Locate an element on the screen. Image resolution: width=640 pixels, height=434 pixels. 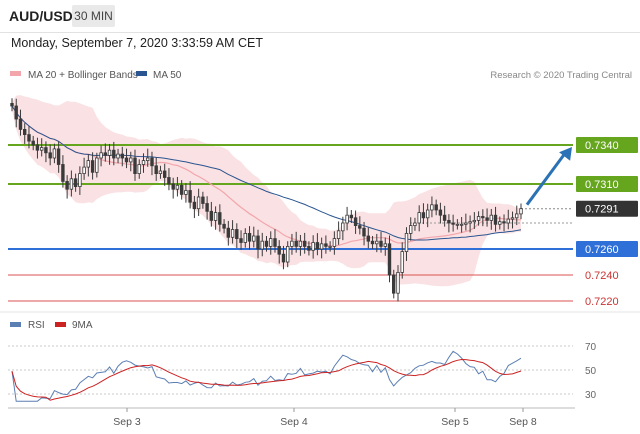
support_minor-label-0.7240: 0.7240 is located at coordinates (602, 276).